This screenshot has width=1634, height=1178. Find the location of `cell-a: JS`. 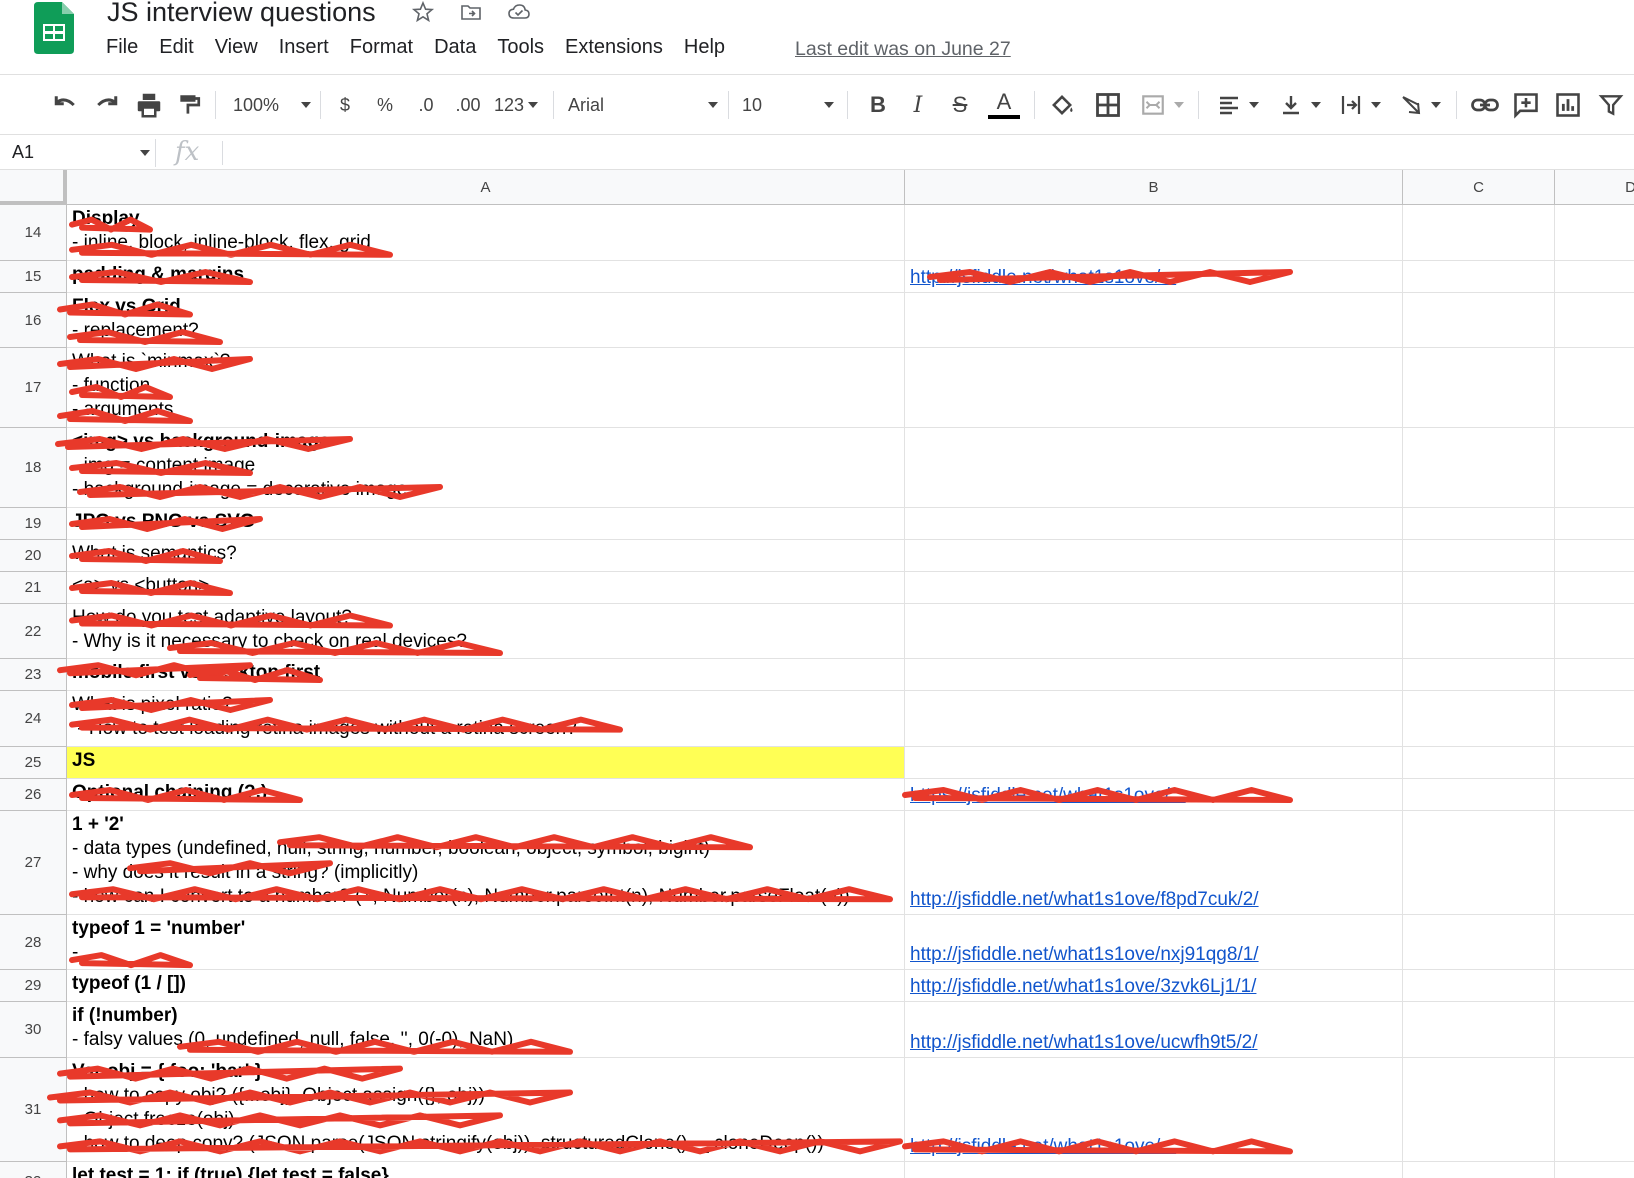

cell-a: JS is located at coordinates (486, 763).